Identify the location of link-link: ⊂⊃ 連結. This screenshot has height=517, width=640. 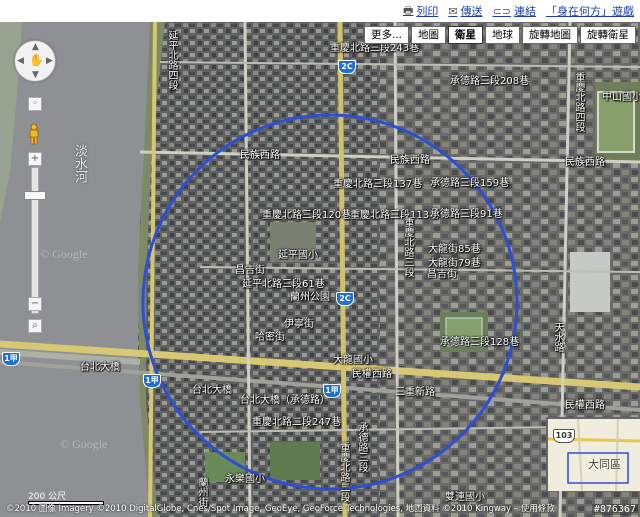
(514, 11).